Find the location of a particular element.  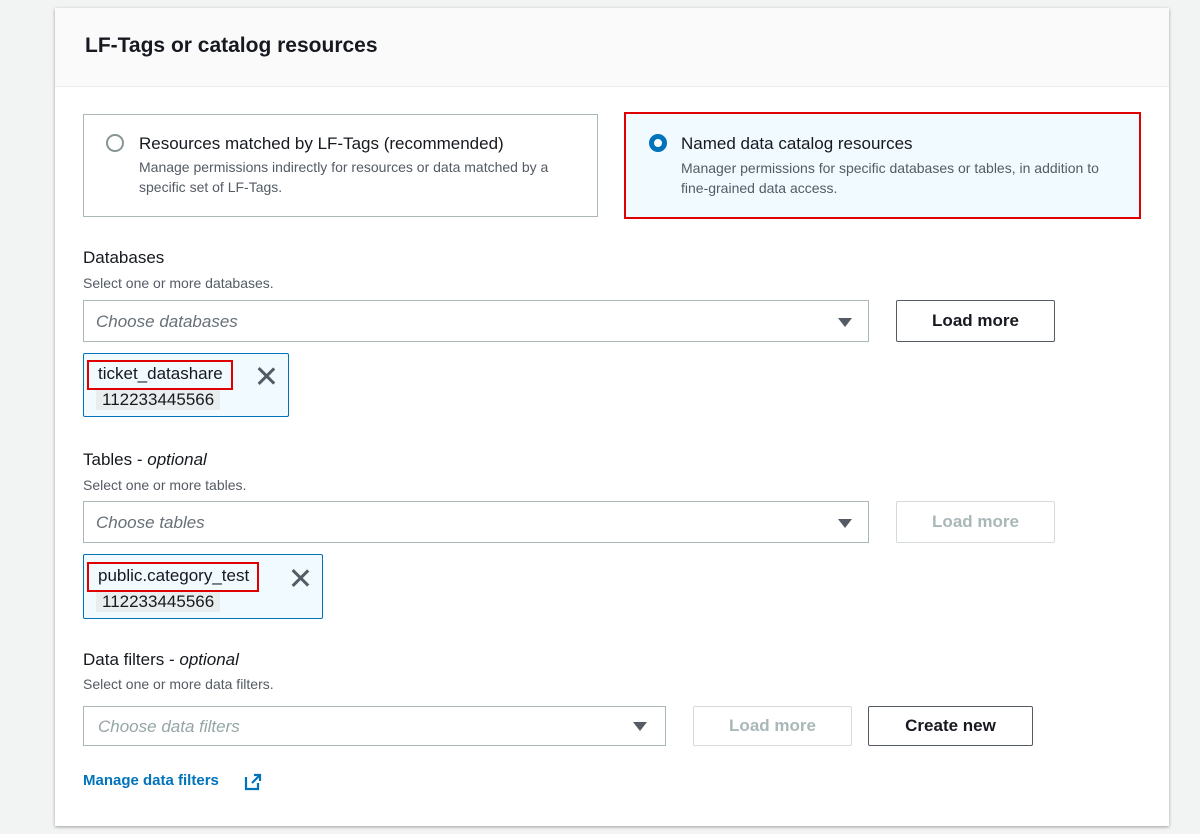

database-token-name: ticket_datashare is located at coordinates (160, 375).